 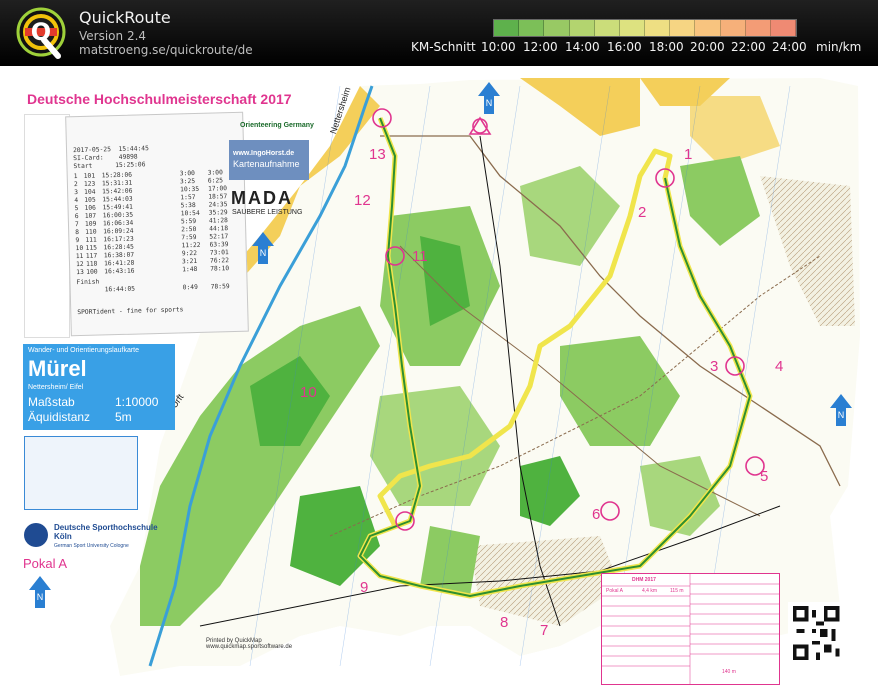 What do you see at coordinates (277, 125) in the screenshot?
I see `orienteering-germany-logo: Orienteering Germany` at bounding box center [277, 125].